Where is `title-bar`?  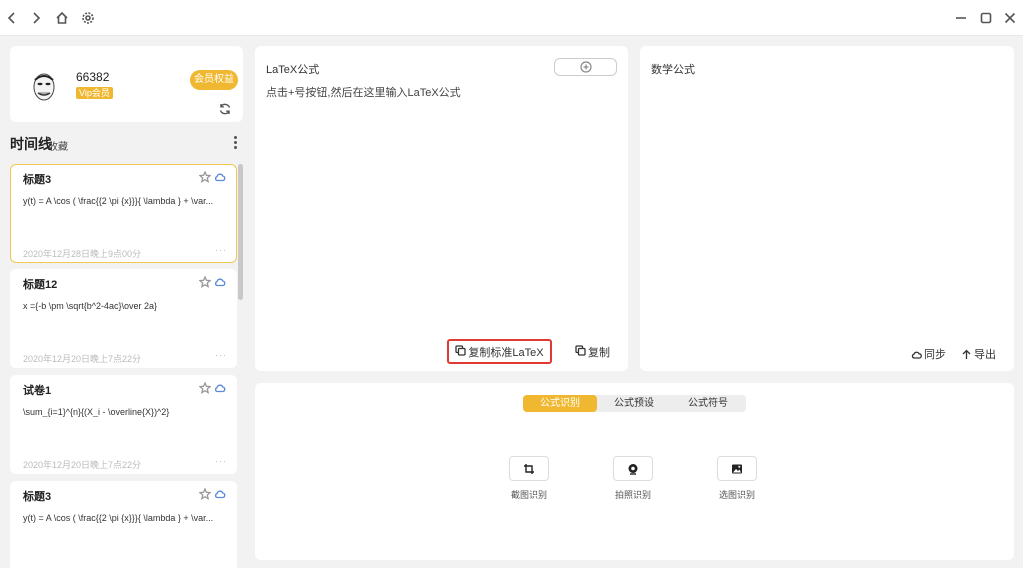 title-bar is located at coordinates (511, 18).